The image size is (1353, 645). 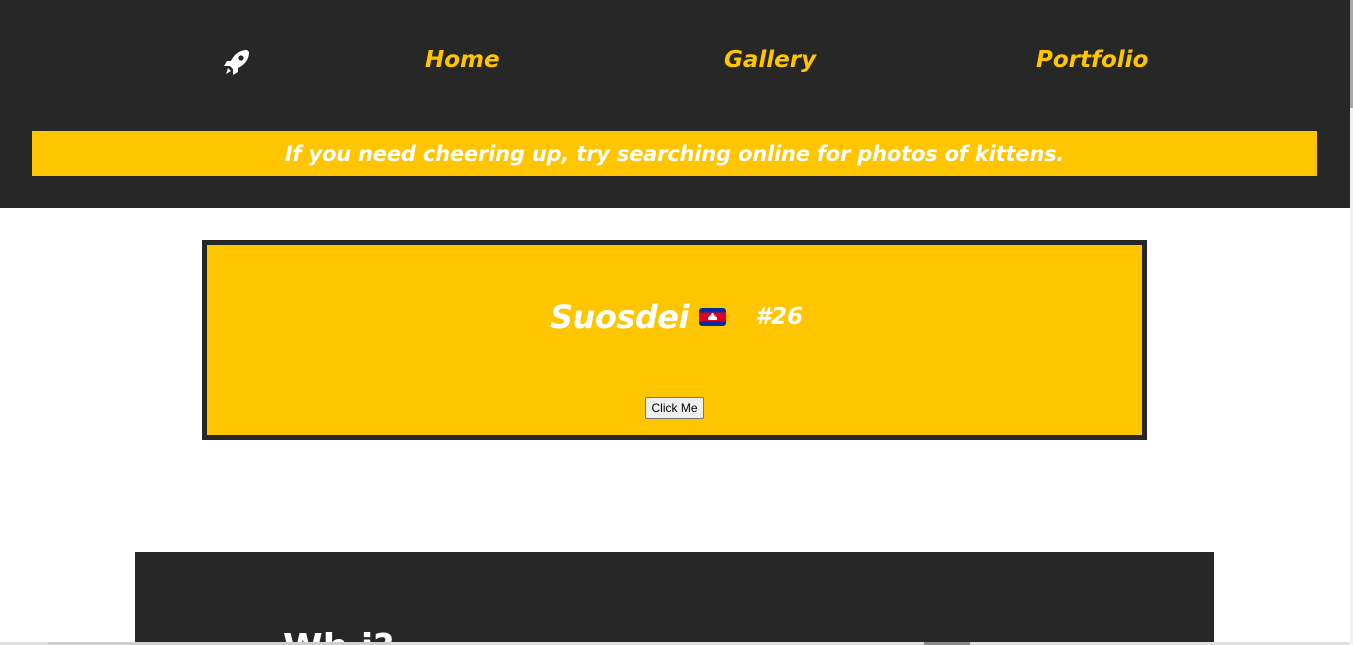 What do you see at coordinates (674, 408) in the screenshot?
I see `click-me-button: Click Me` at bounding box center [674, 408].